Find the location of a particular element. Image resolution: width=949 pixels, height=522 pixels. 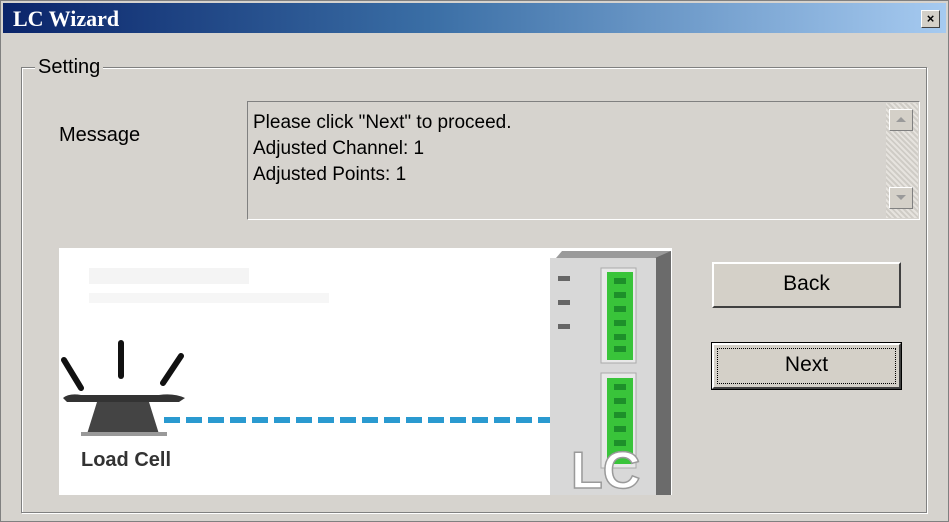

arrow-up-icon is located at coordinates (901, 119).